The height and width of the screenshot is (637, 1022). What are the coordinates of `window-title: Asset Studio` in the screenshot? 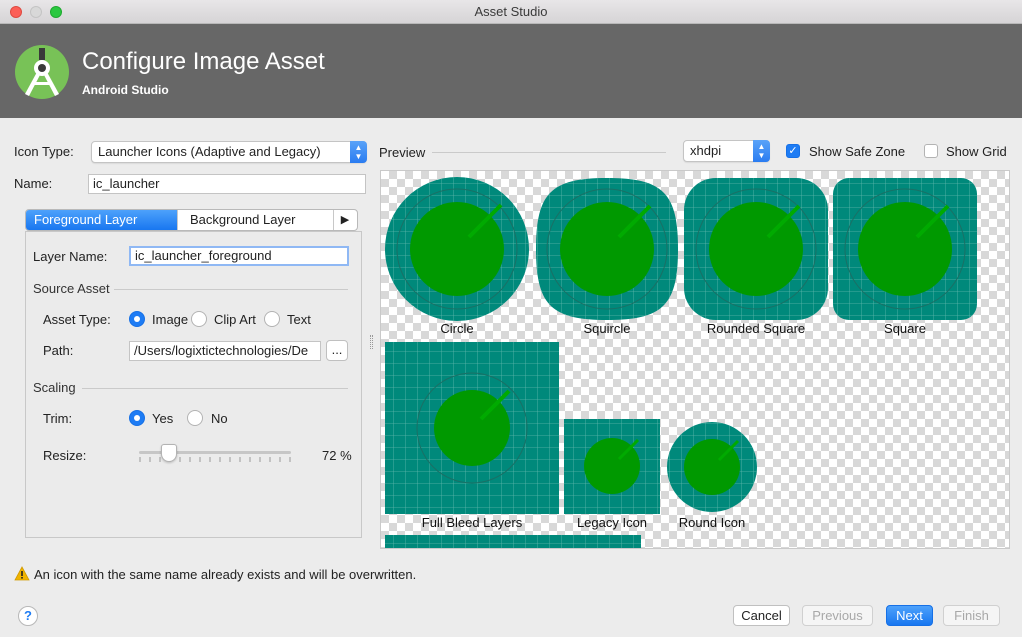 It's located at (511, 11).